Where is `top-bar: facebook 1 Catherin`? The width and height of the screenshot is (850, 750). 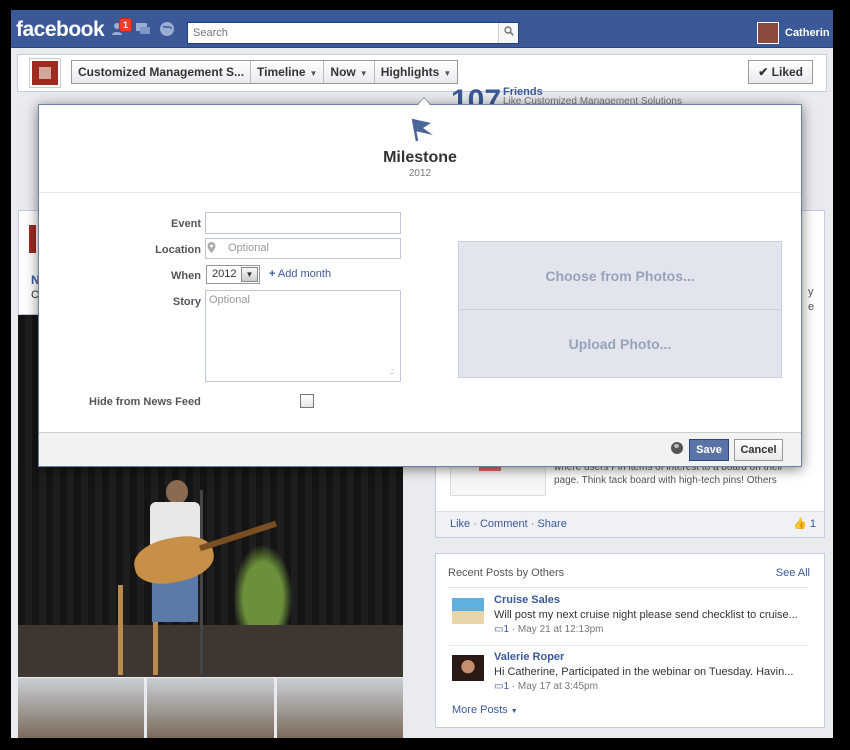 top-bar: facebook 1 Catherin is located at coordinates (422, 29).